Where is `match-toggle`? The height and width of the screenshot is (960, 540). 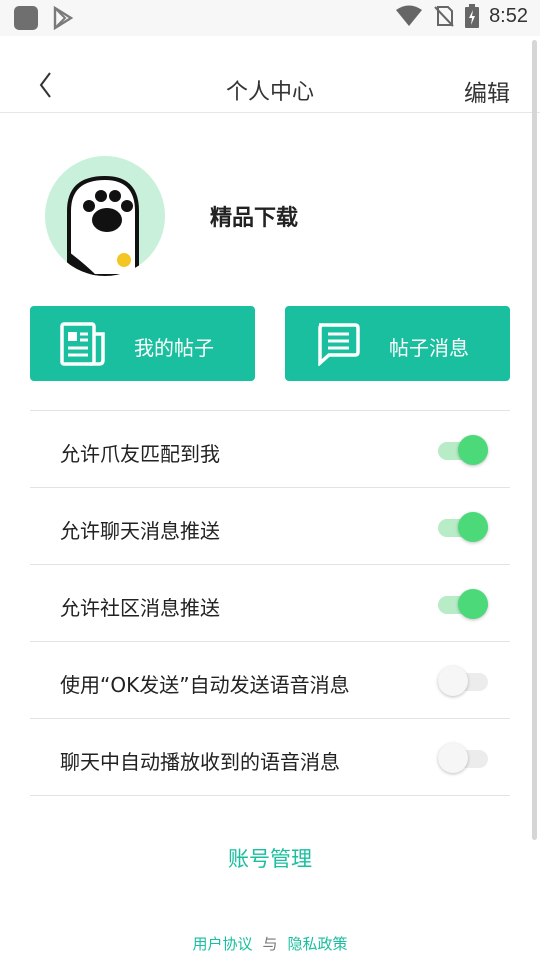
match-toggle is located at coordinates (464, 449).